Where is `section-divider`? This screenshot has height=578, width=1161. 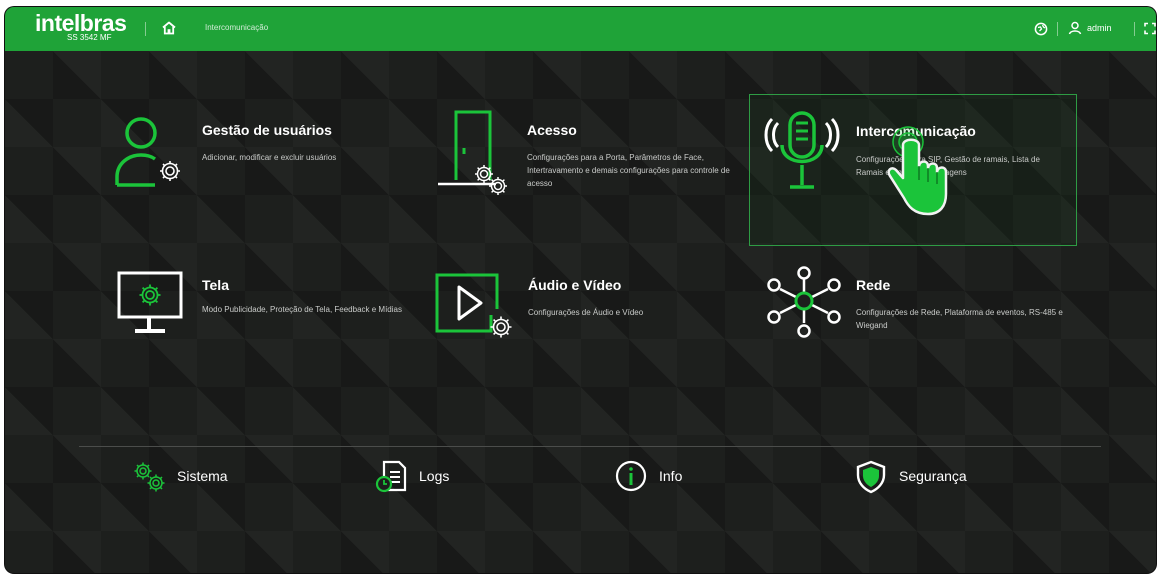
section-divider is located at coordinates (590, 446).